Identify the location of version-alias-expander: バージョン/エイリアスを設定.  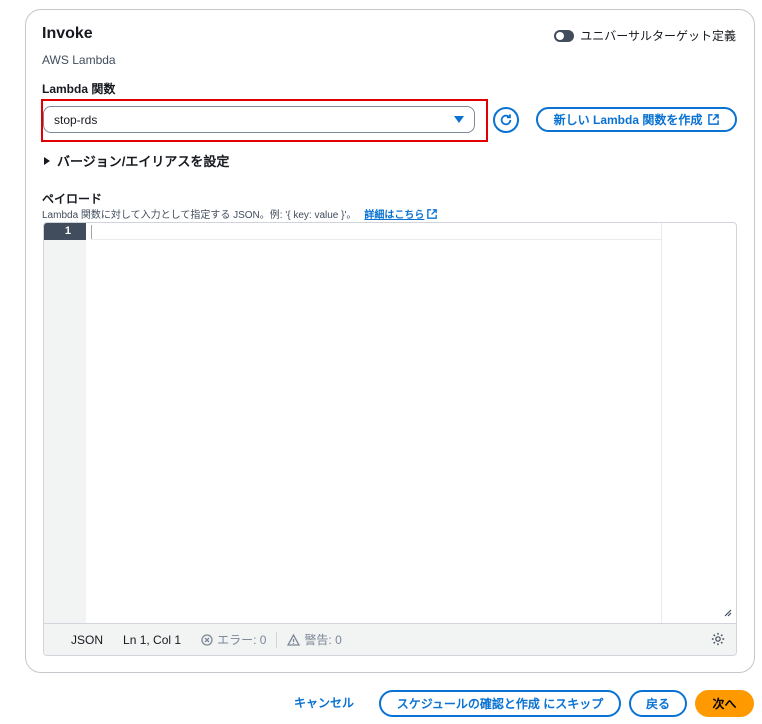
(136, 160).